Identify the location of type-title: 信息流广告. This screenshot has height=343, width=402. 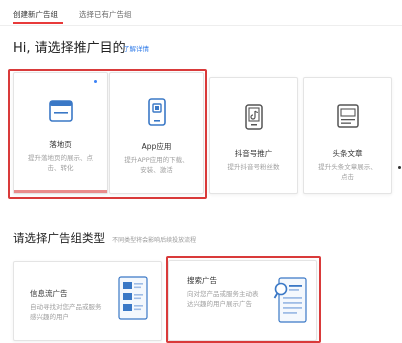
(49, 293).